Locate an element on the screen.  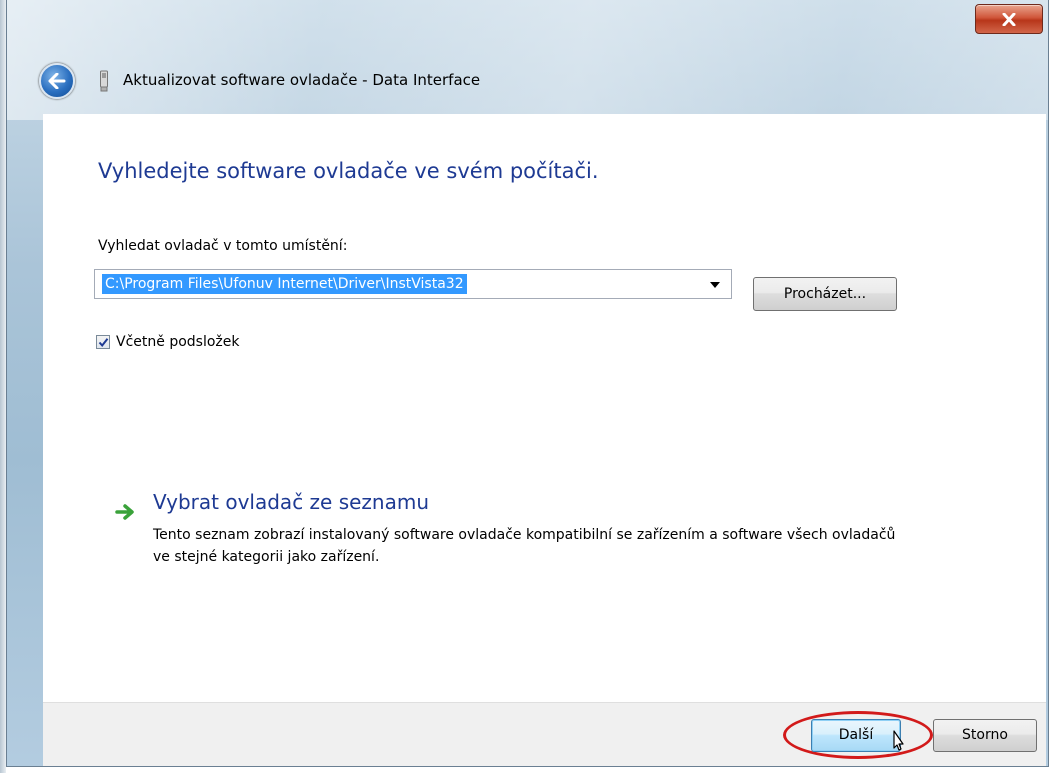
checkmark-icon is located at coordinates (103, 343).